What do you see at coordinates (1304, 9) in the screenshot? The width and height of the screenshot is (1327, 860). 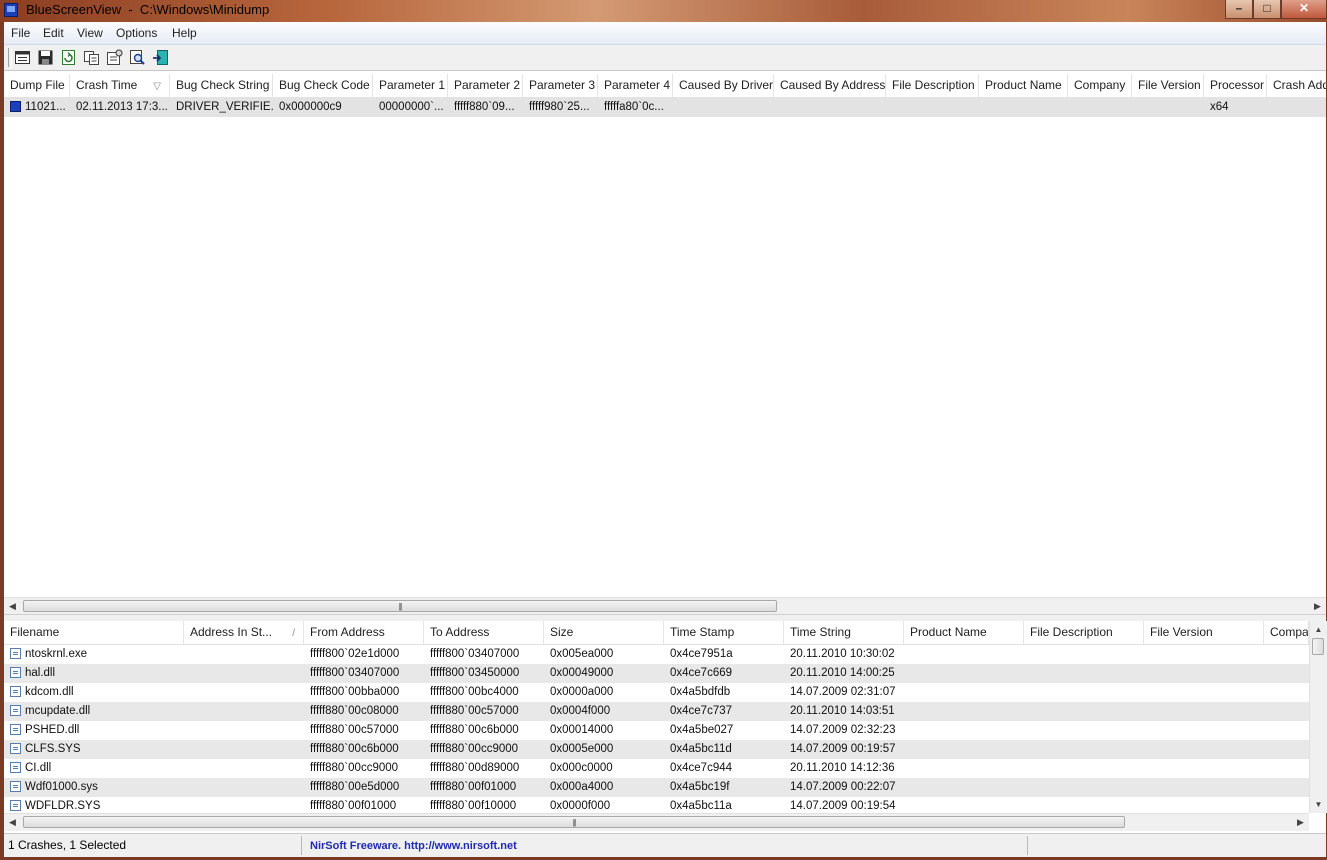 I see `close-button: ✕` at bounding box center [1304, 9].